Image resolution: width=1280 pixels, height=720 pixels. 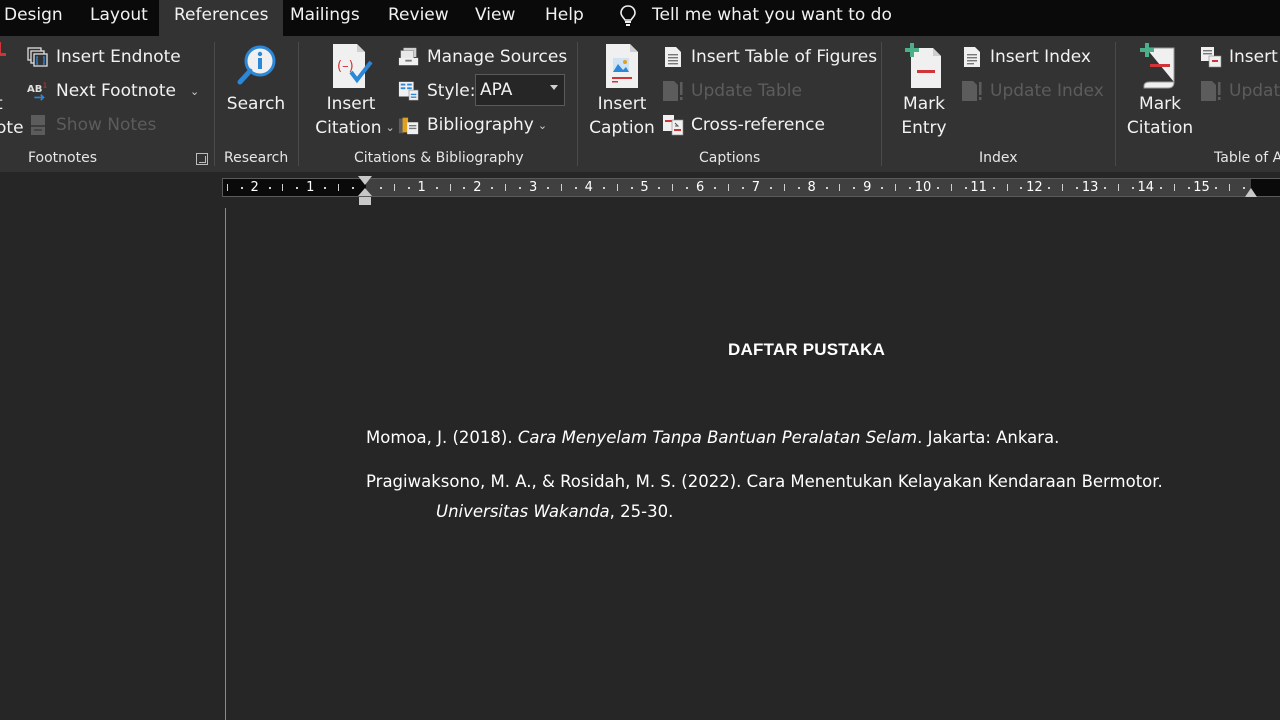 What do you see at coordinates (38, 57) in the screenshot?
I see `insert-endnote-icon` at bounding box center [38, 57].